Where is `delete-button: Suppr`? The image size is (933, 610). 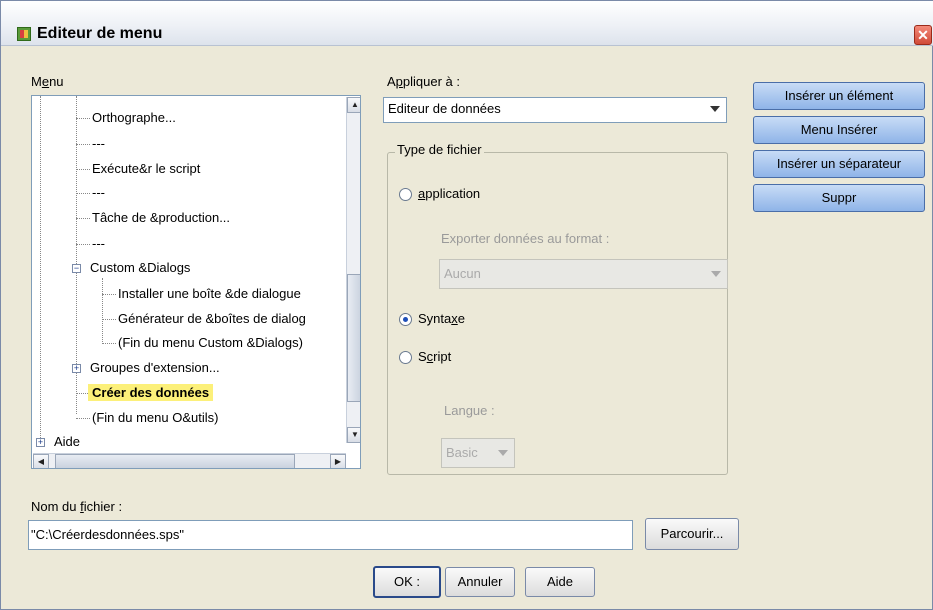
delete-button: Suppr is located at coordinates (839, 198).